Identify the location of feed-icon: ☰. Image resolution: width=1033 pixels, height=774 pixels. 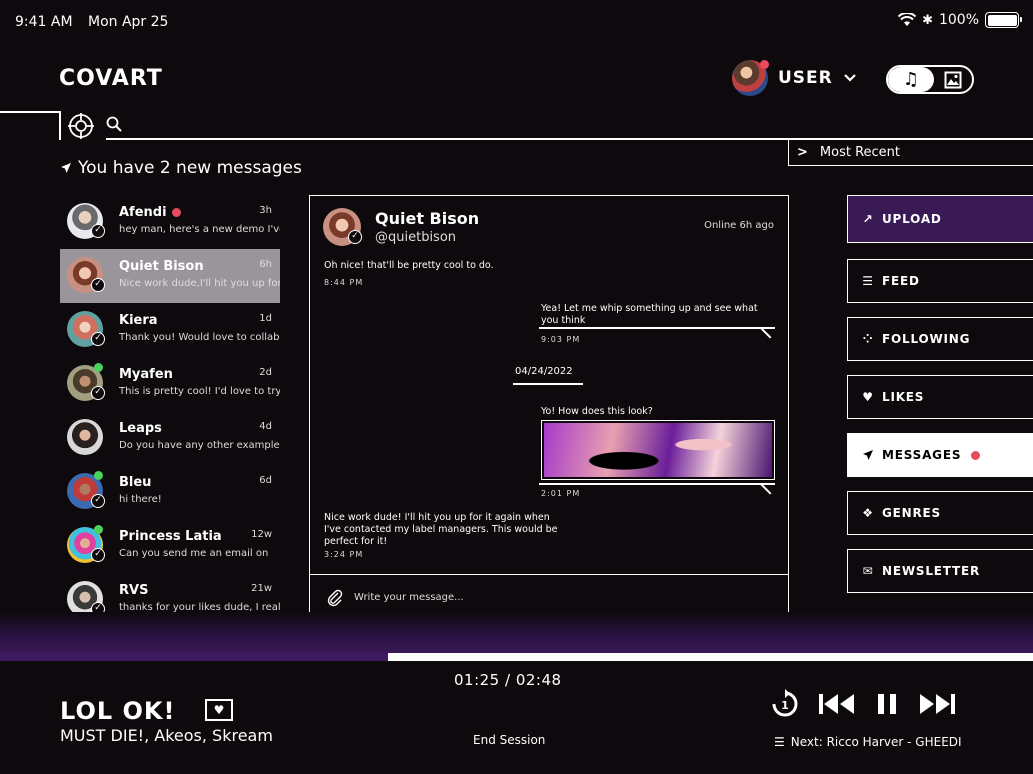
(868, 281).